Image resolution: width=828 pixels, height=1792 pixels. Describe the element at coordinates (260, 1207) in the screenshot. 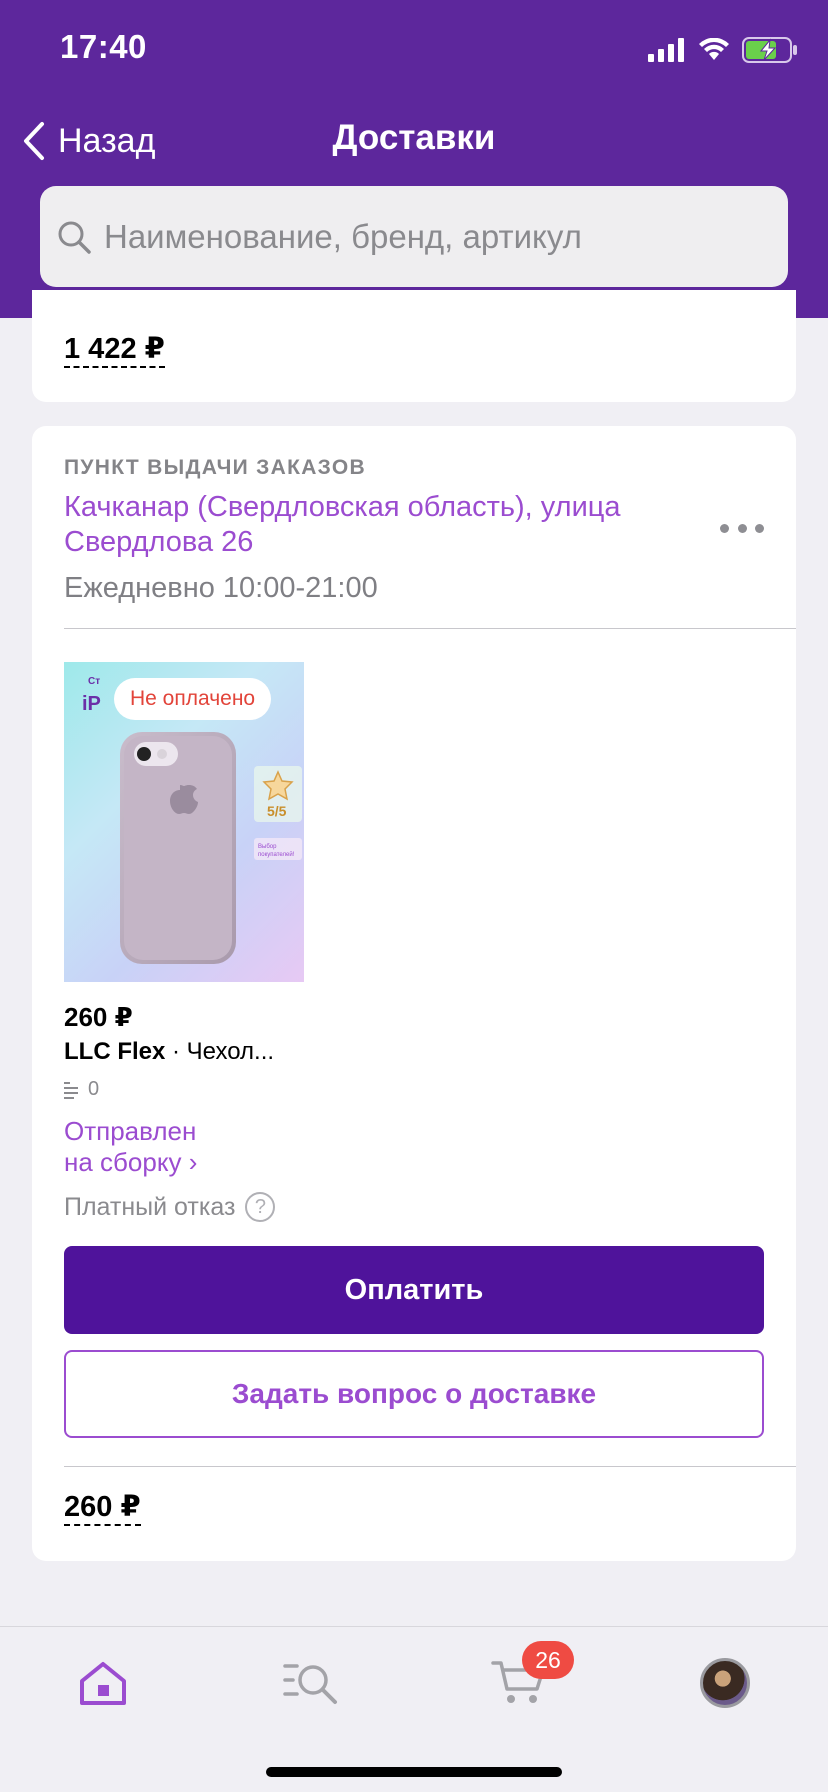

I see `question-icon: ?` at that location.